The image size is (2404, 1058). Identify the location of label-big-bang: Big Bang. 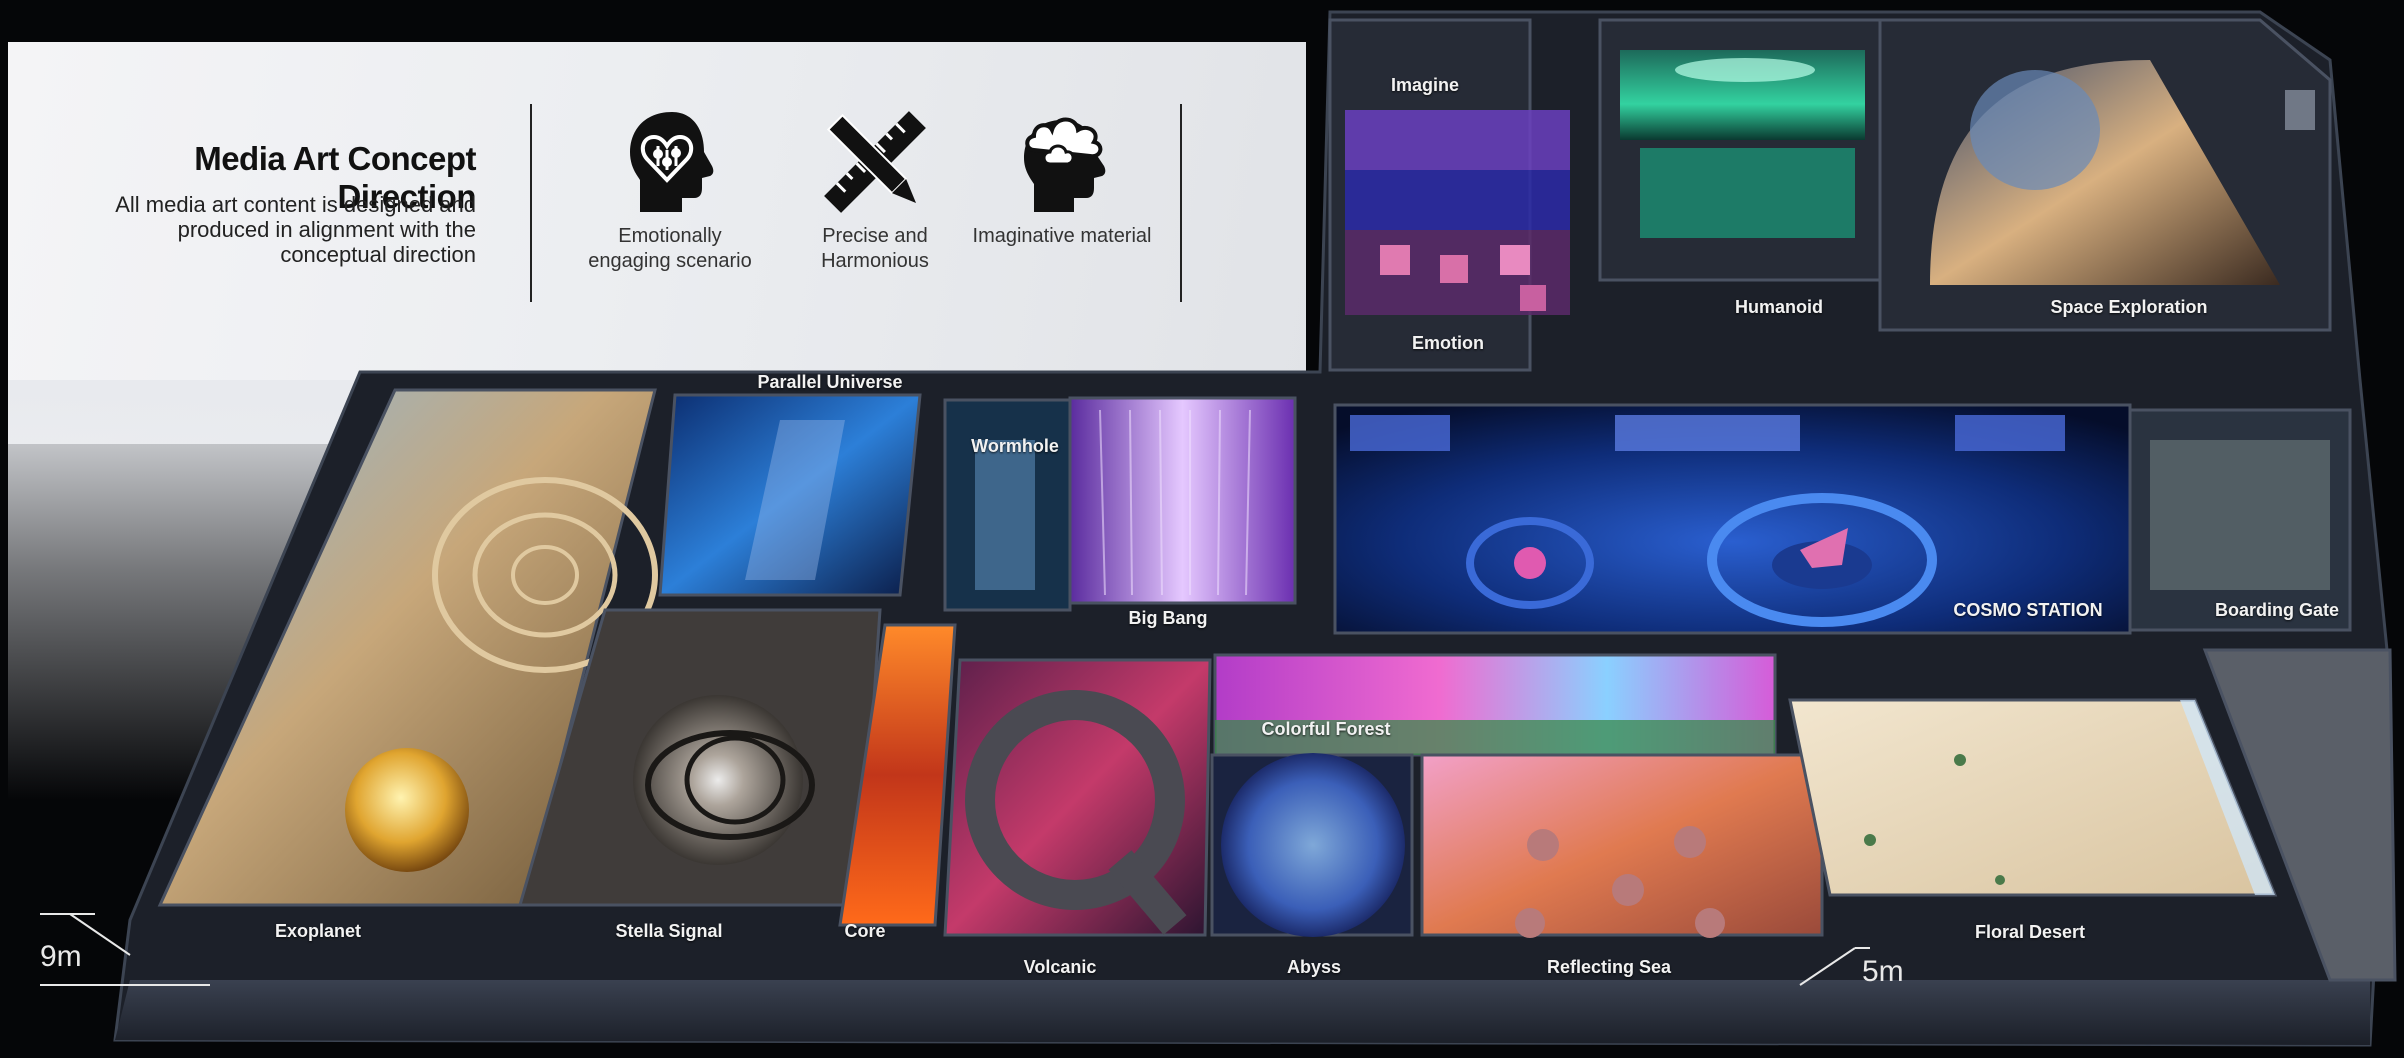
(1168, 618).